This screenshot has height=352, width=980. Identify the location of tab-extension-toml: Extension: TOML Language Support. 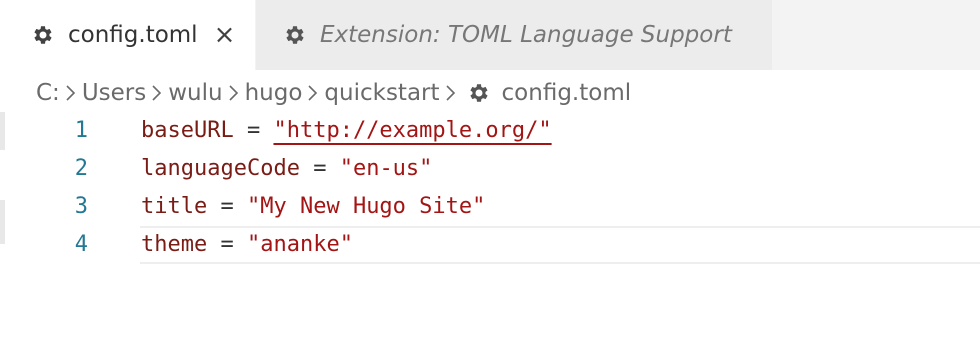
(514, 35).